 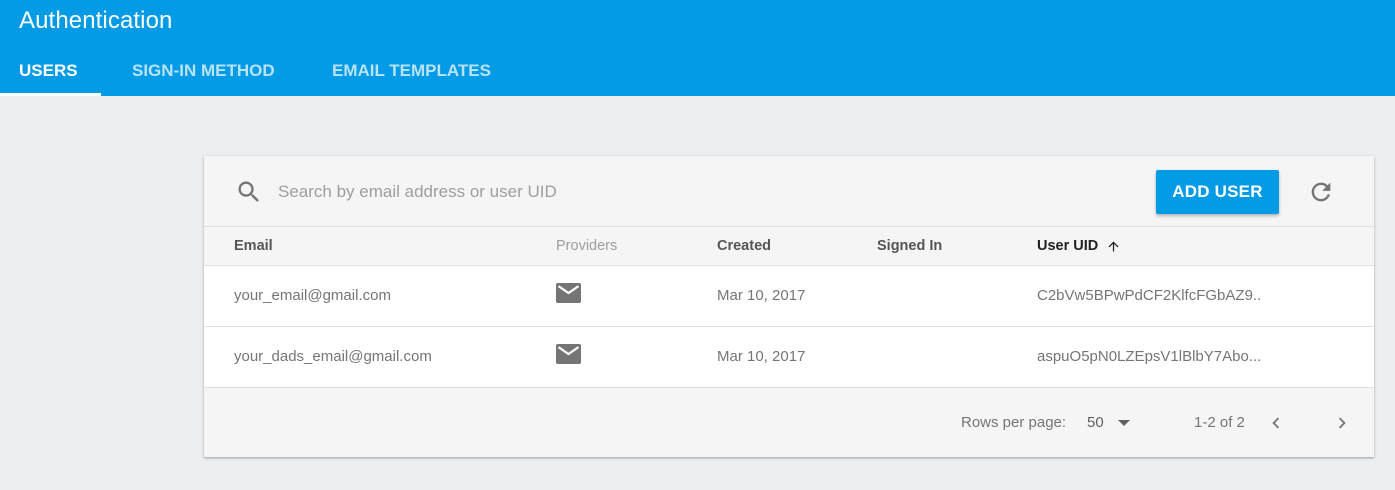 What do you see at coordinates (578, 192) in the screenshot?
I see `search-input` at bounding box center [578, 192].